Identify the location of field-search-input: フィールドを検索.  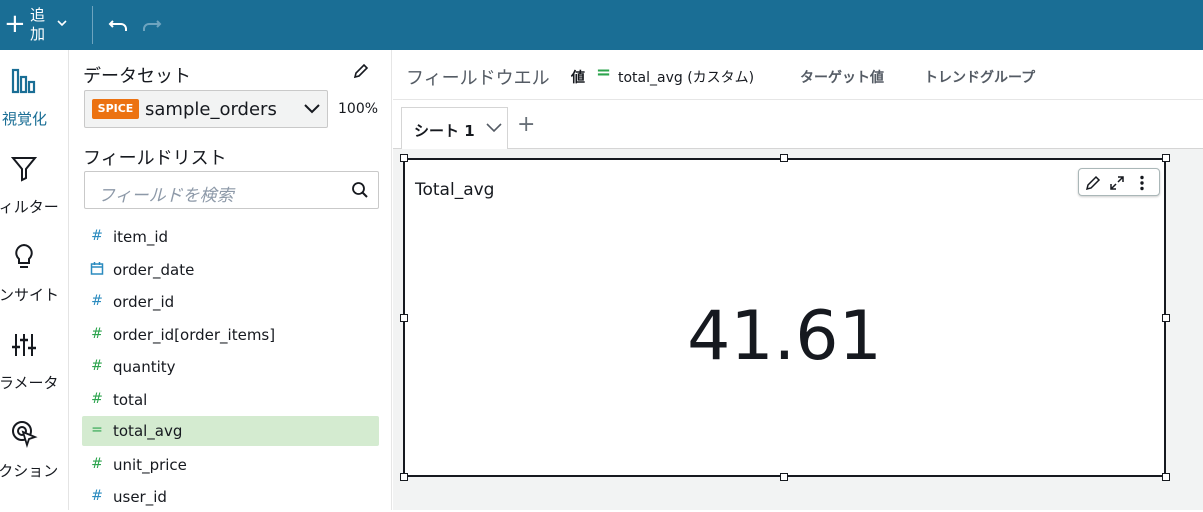
(231, 190).